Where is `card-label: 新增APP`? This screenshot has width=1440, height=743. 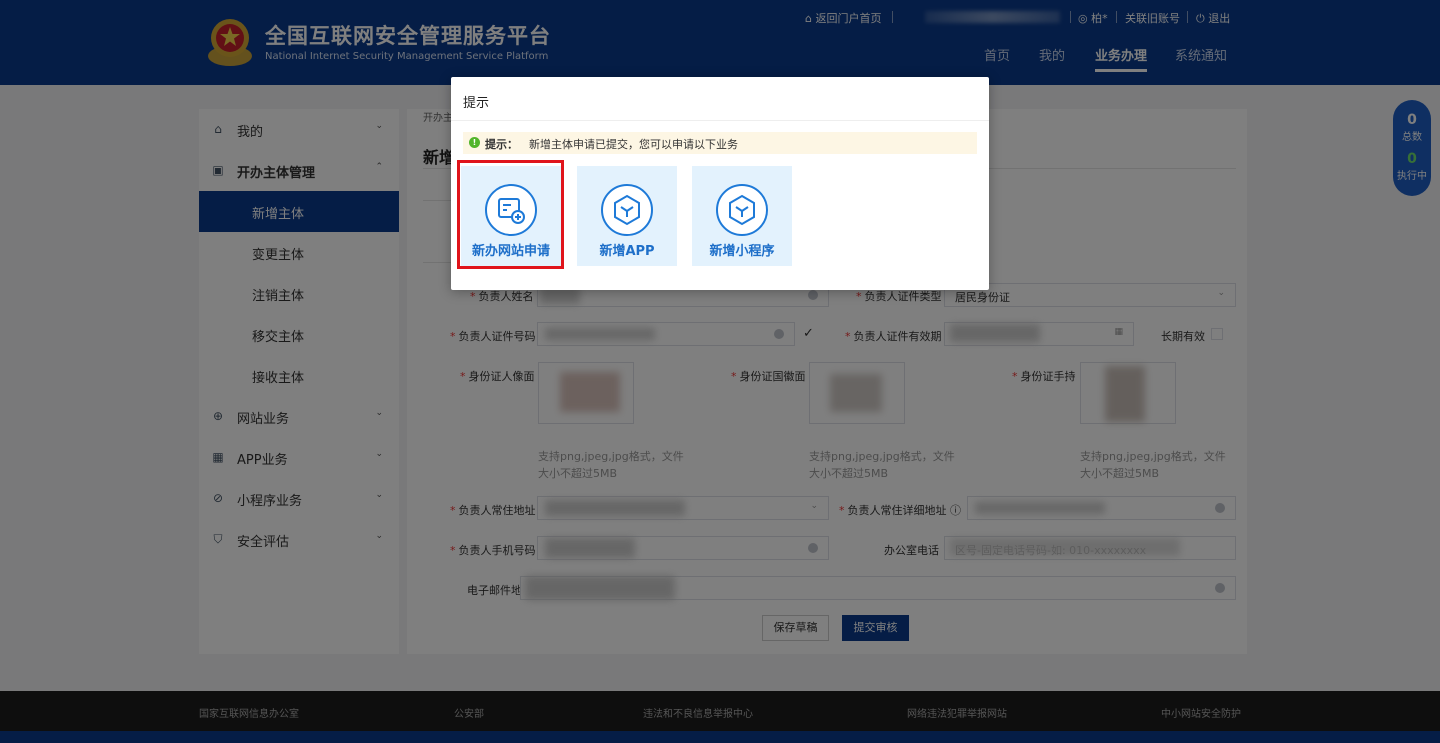 card-label: 新增APP is located at coordinates (627, 251).